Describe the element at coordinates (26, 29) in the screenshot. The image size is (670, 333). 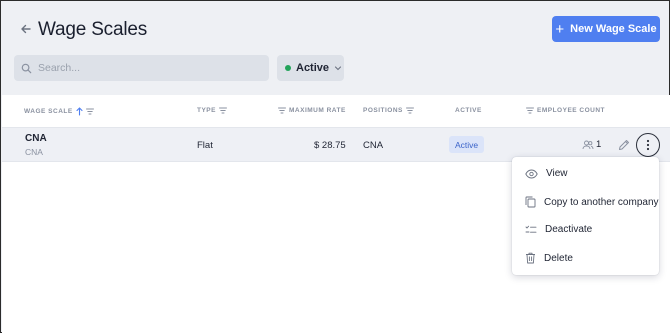
I see `back-arrow-icon` at that location.